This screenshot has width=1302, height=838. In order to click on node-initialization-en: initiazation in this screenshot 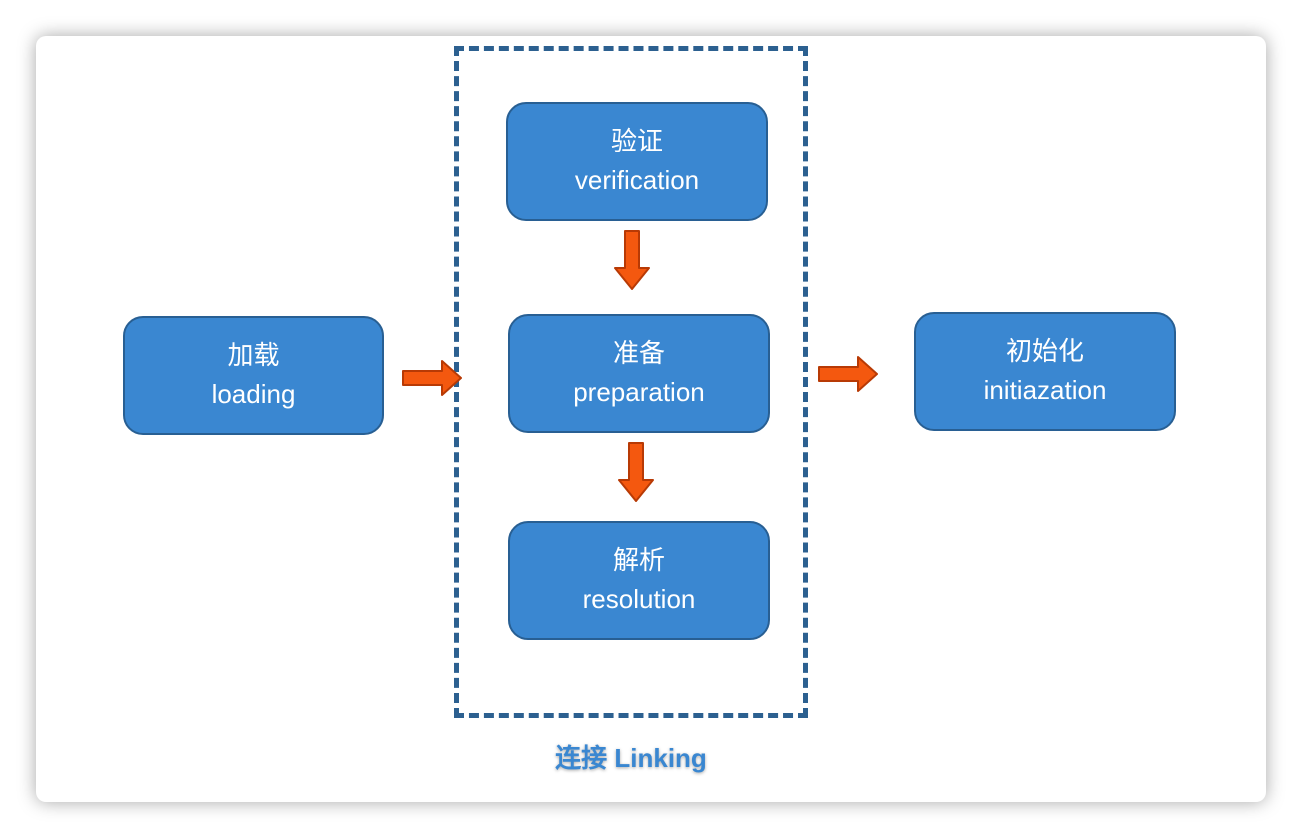, I will do `click(1045, 389)`.